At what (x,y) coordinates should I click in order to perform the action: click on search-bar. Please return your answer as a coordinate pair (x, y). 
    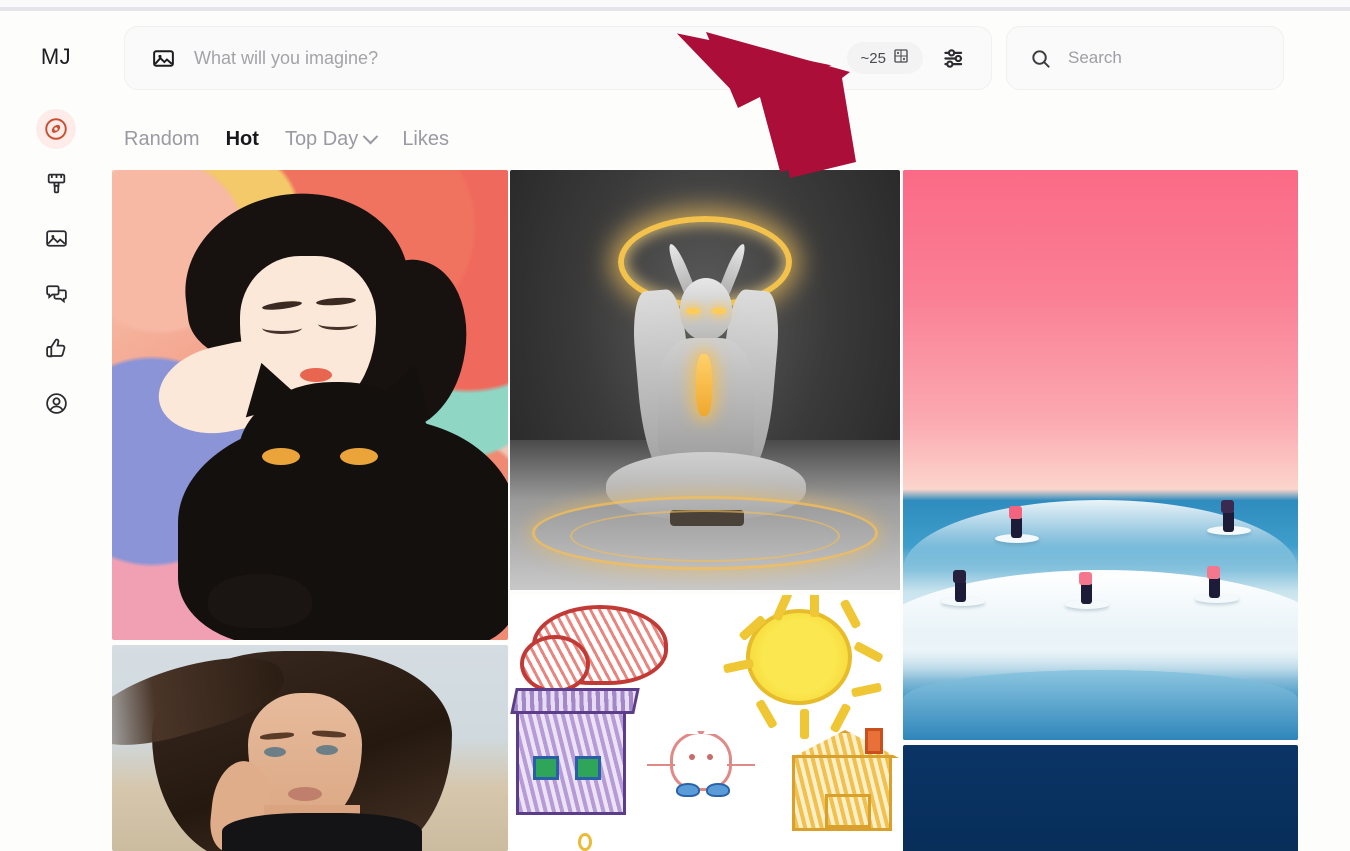
    Looking at the image, I should click on (1147, 58).